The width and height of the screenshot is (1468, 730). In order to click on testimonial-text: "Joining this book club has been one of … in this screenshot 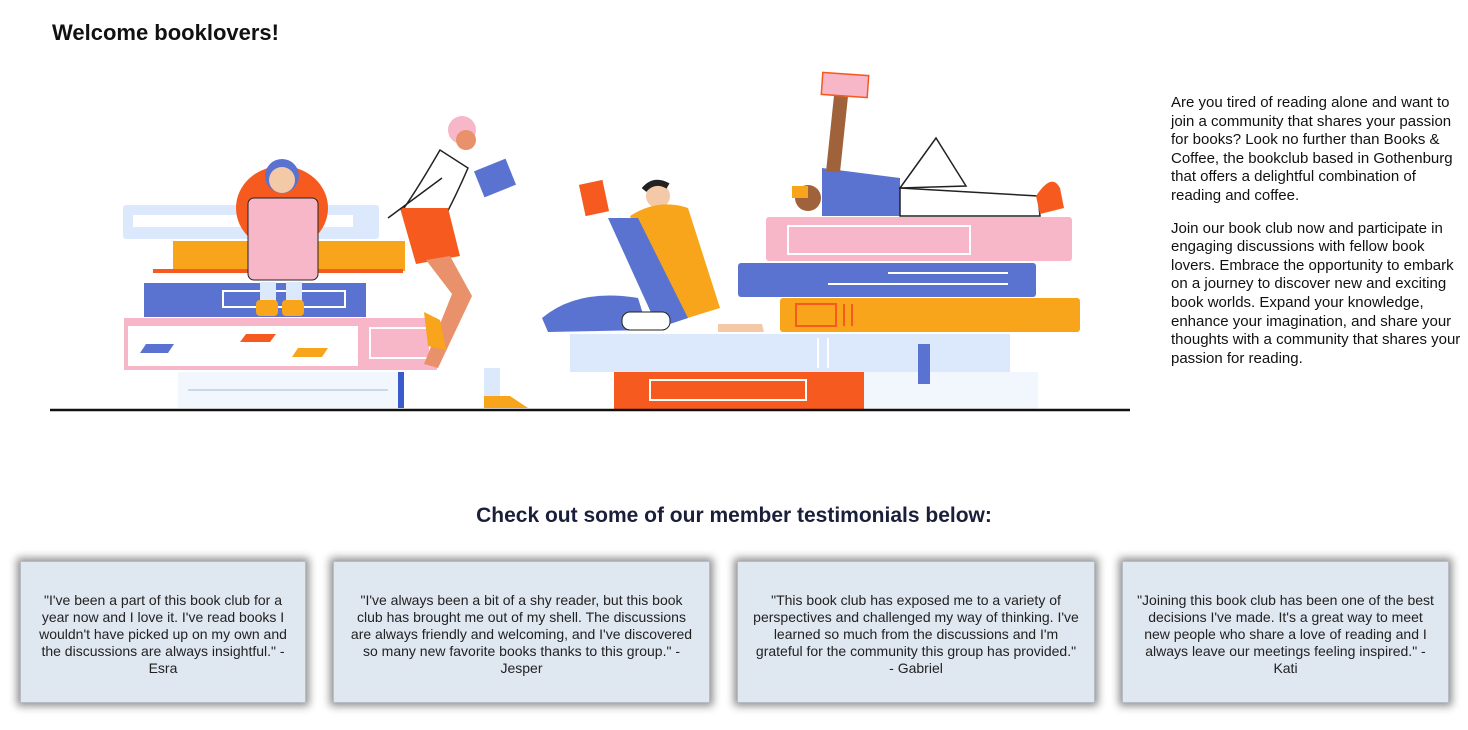, I will do `click(1285, 634)`.